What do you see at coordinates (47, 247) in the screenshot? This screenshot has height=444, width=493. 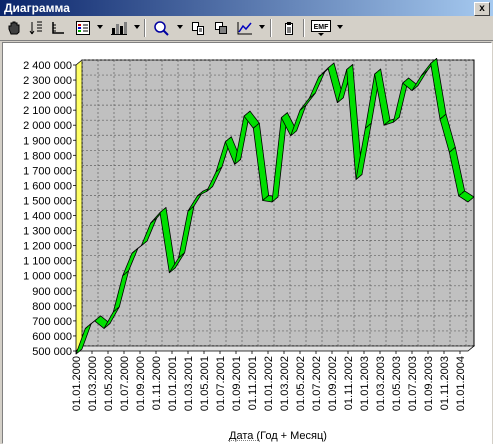 I see `y-tick-label: 1 200 000` at bounding box center [47, 247].